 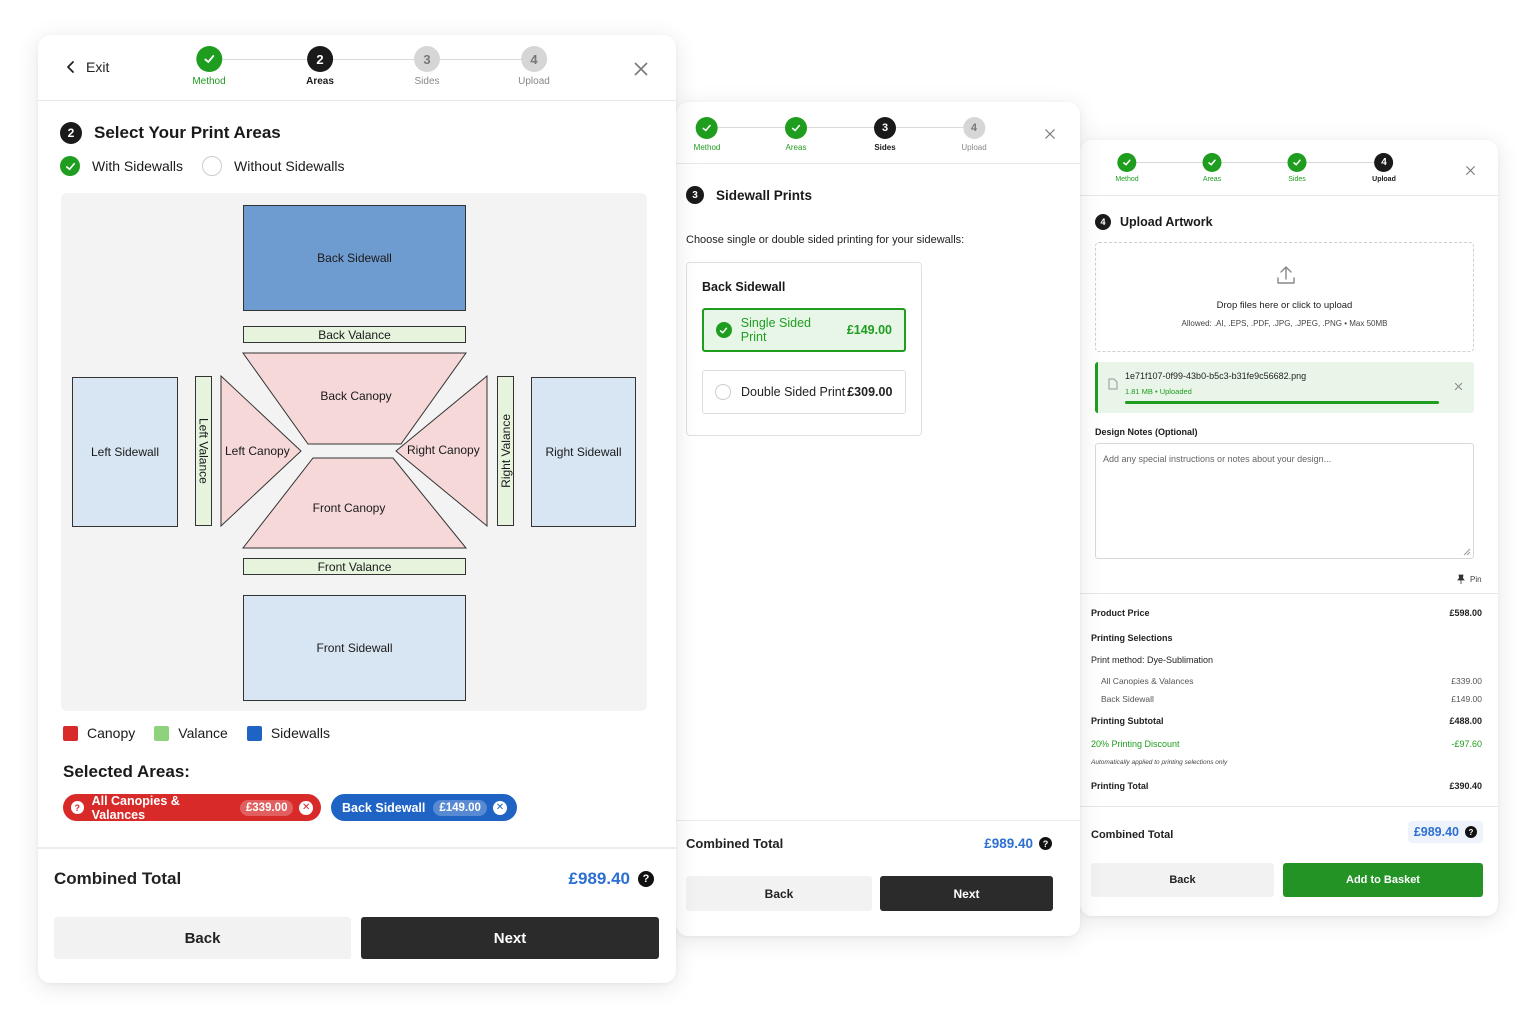 I want to click on selected-chip-back-sidewall: Back Sidewall £149.00 ✕, so click(x=424, y=807).